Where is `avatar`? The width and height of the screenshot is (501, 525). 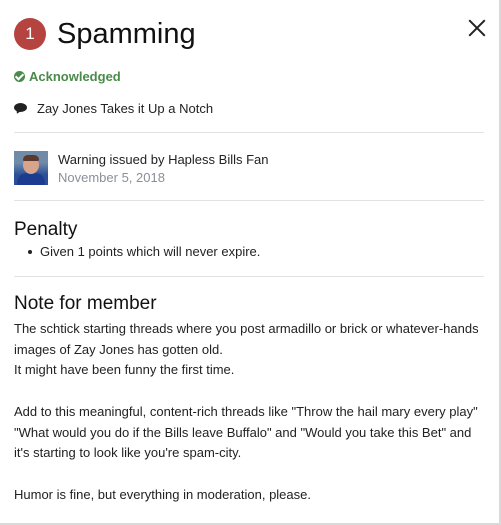 avatar is located at coordinates (31, 168).